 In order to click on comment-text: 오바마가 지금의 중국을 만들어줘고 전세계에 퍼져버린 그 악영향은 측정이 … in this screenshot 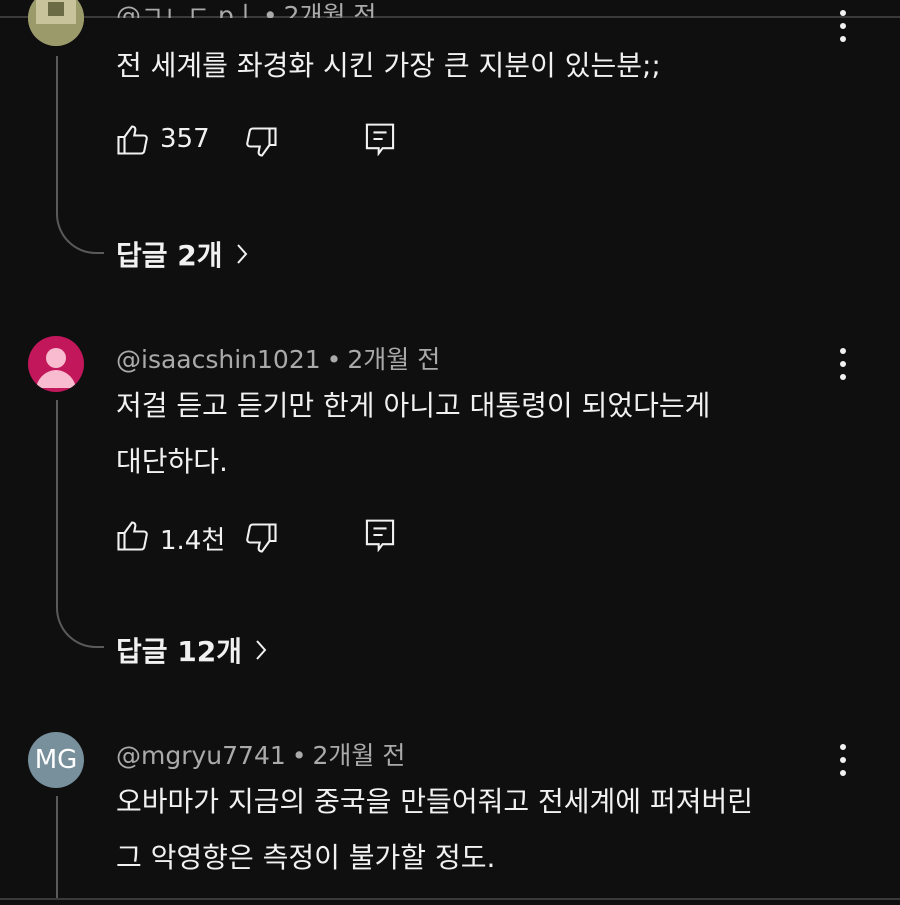, I will do `click(434, 830)`.